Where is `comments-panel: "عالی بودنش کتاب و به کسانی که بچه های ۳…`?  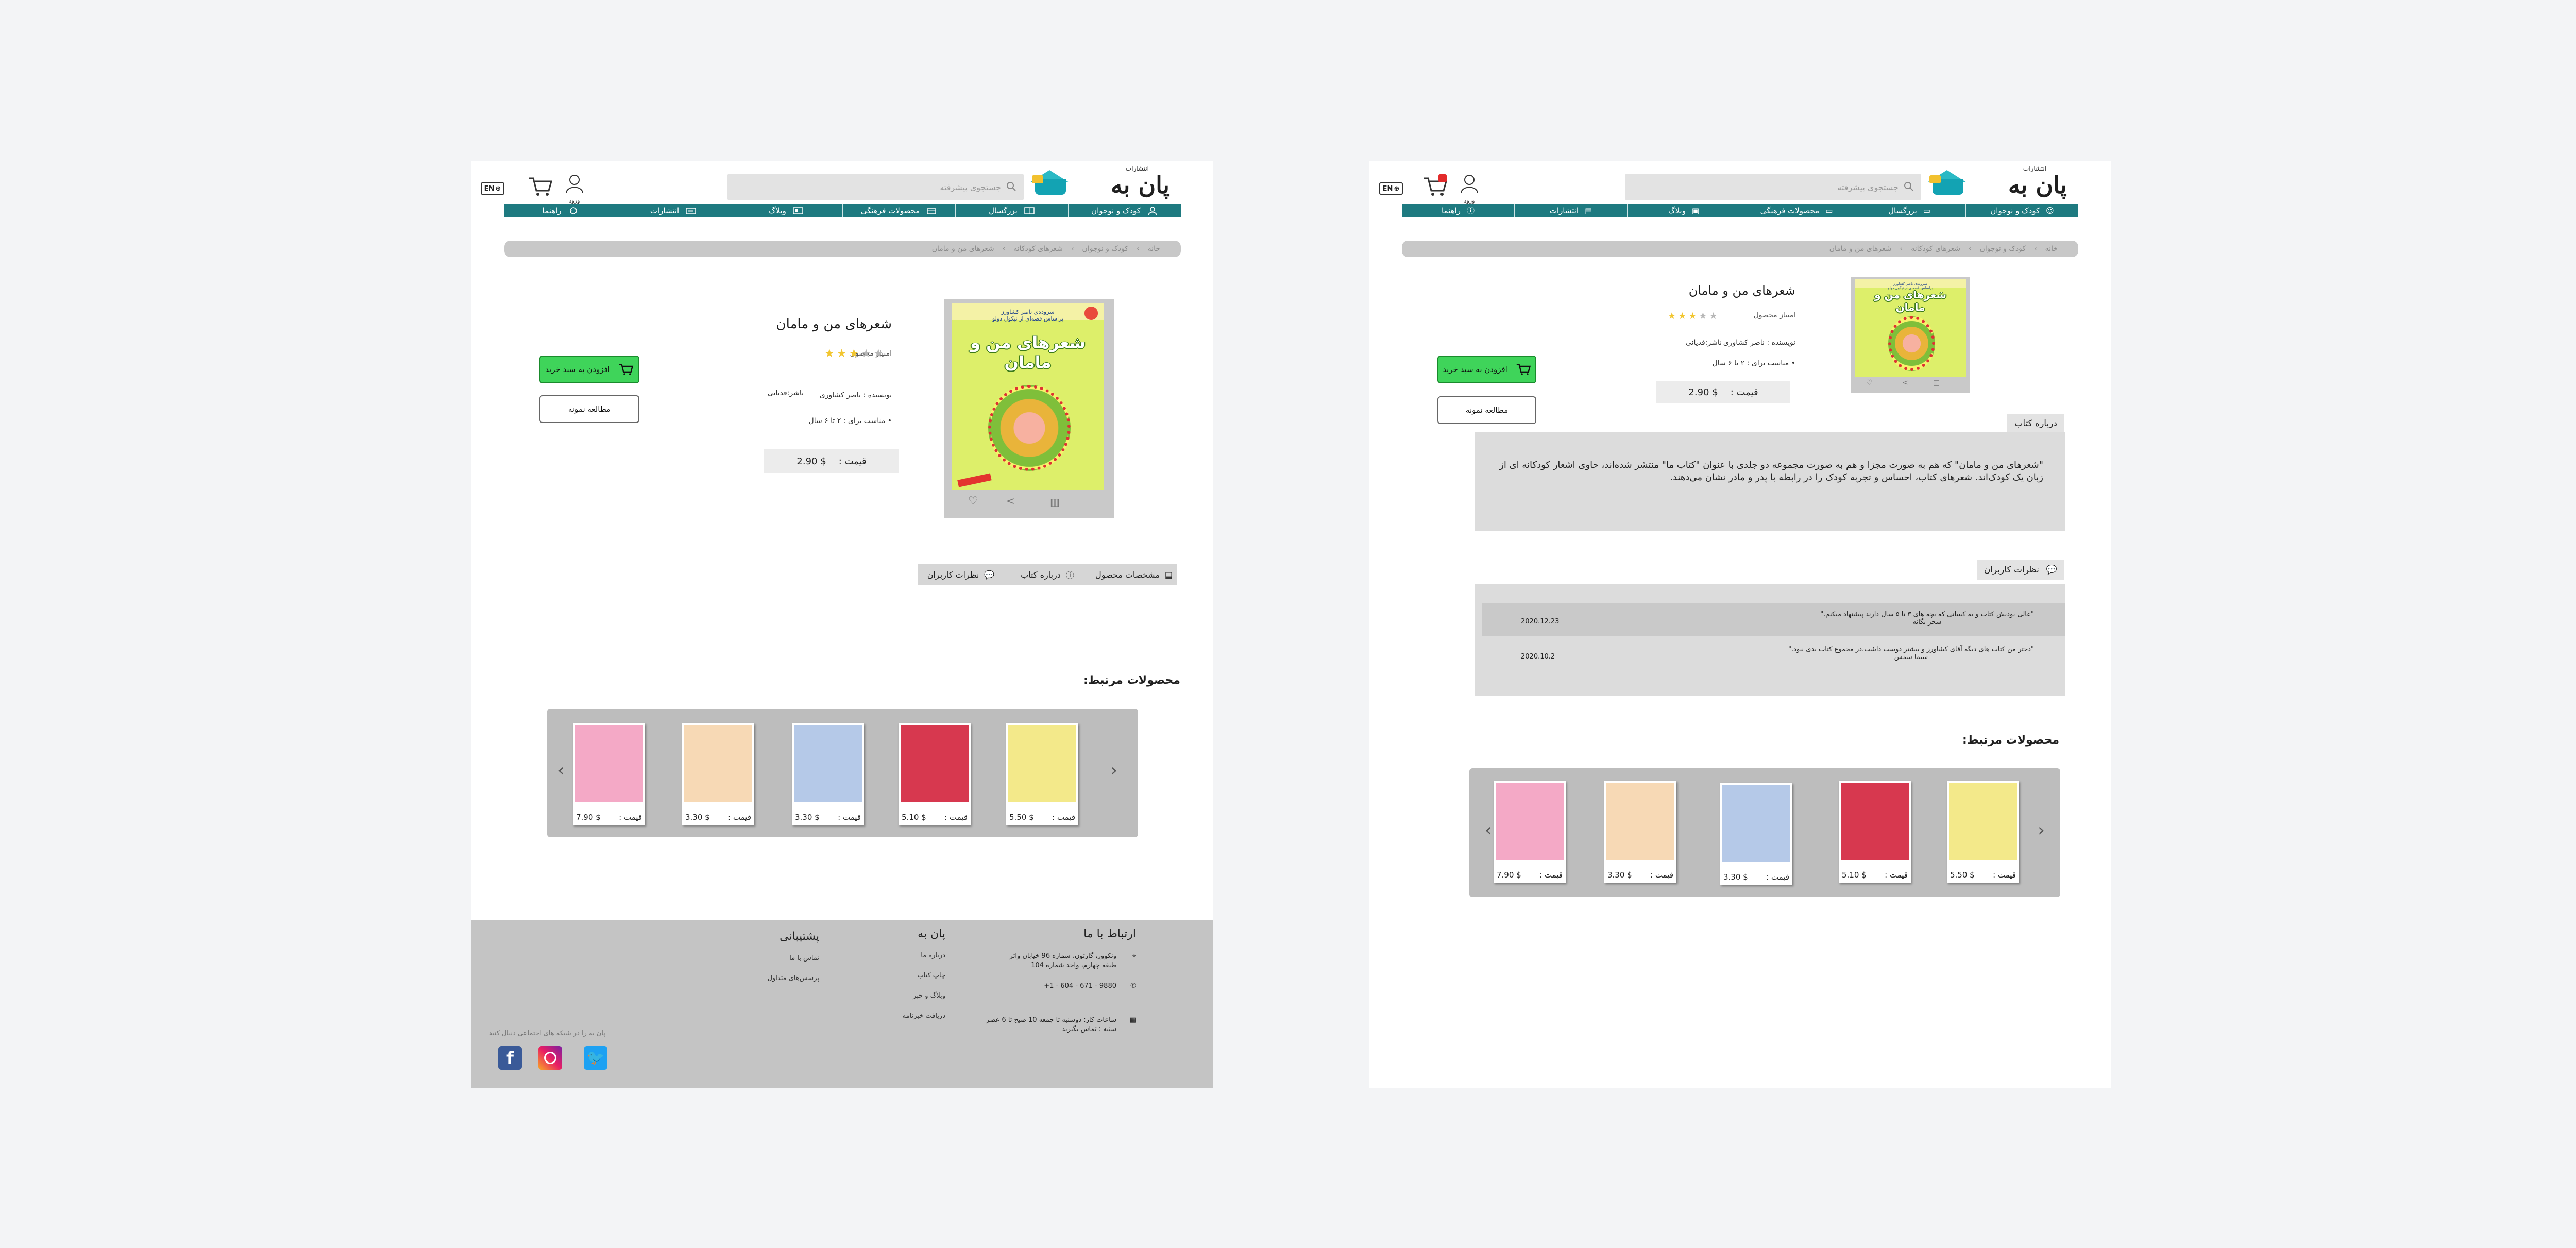
comments-panel: "عالی بودنش کتاب و به کسانی که بچه های ۳… is located at coordinates (1770, 640).